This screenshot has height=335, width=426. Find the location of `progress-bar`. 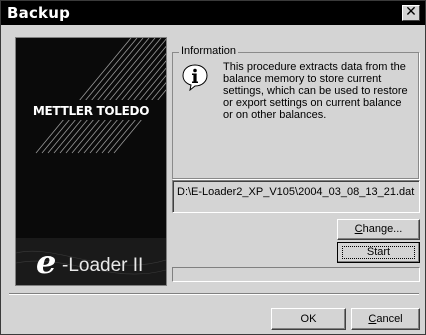

progress-bar is located at coordinates (296, 274).